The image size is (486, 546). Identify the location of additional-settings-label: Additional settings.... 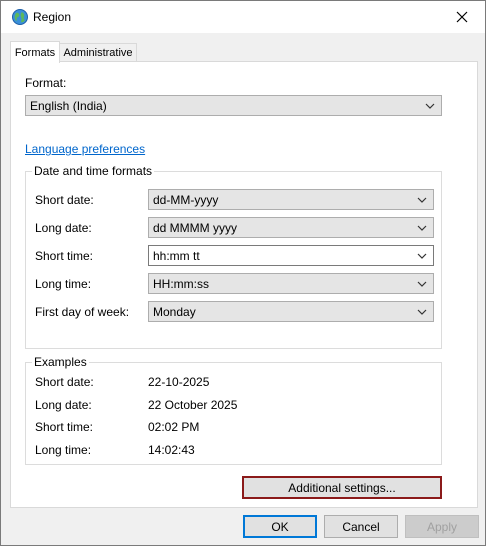
(342, 487).